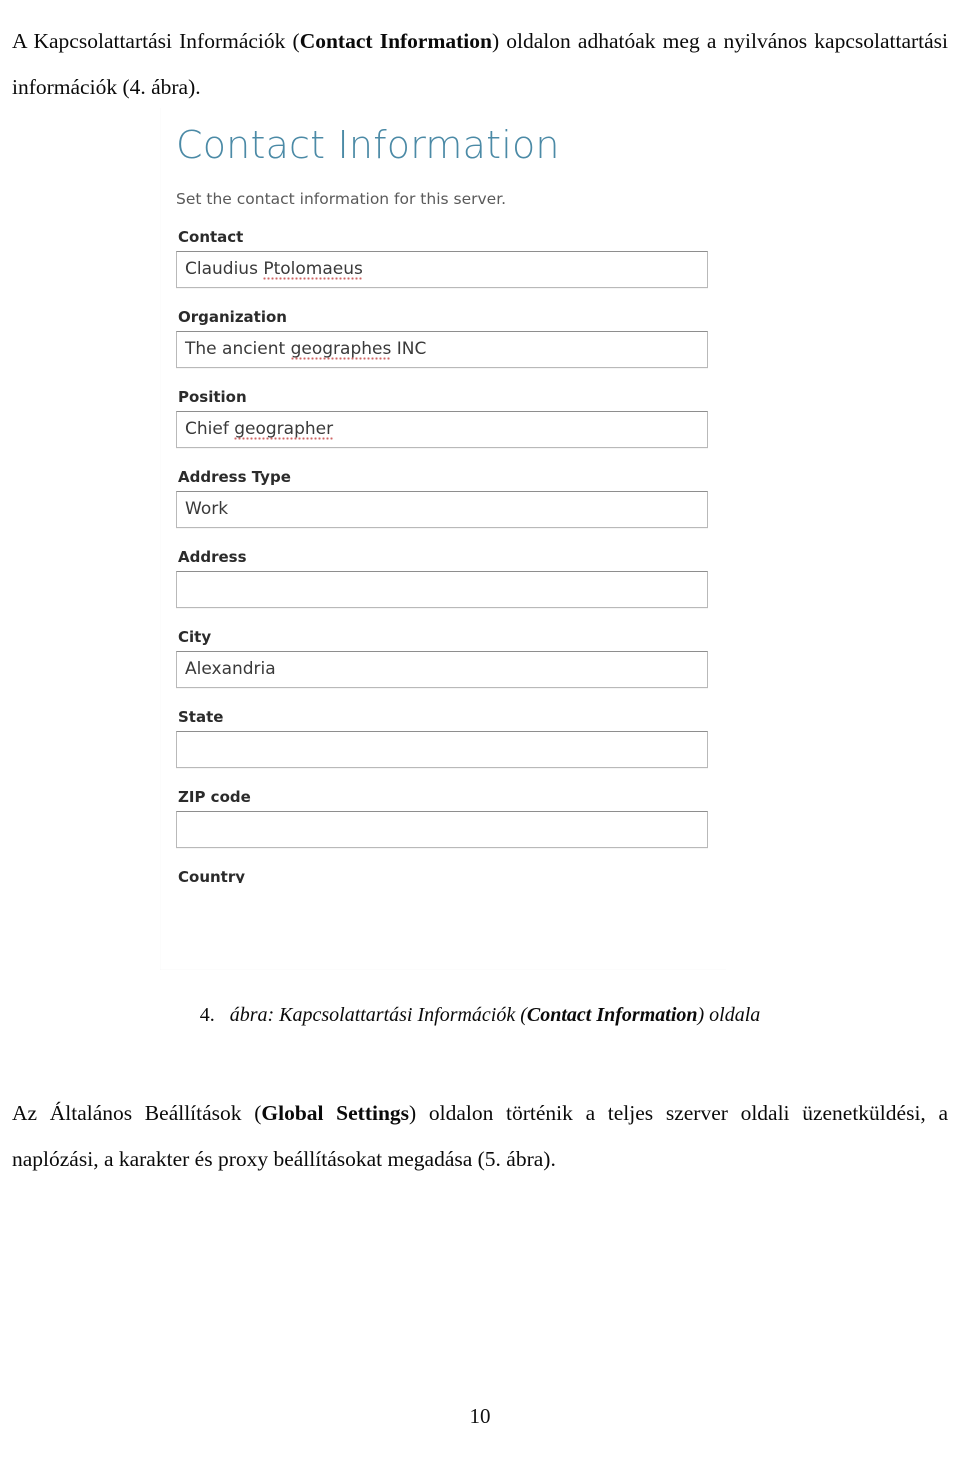 The height and width of the screenshot is (1462, 960). Describe the element at coordinates (612, 1015) in the screenshot. I see `figure-caption-bold-term: Contact Information` at that location.